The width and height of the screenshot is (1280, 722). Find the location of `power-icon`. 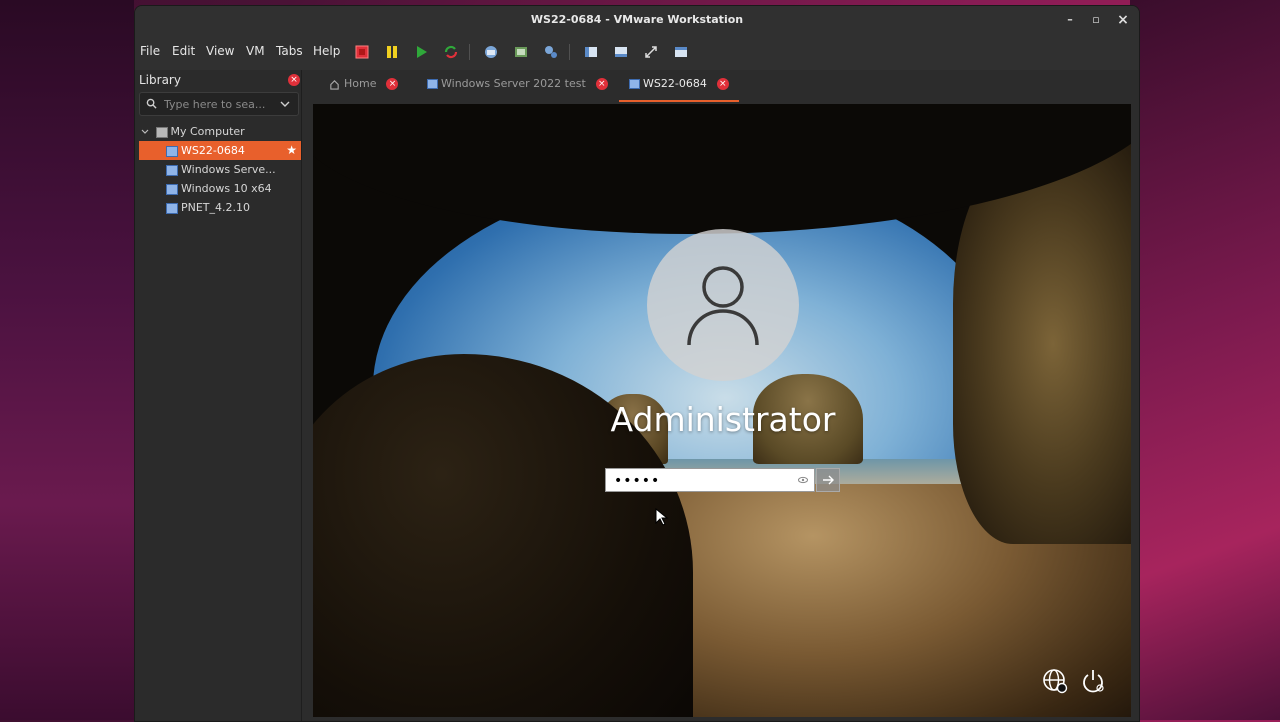

power-icon is located at coordinates (1093, 681).